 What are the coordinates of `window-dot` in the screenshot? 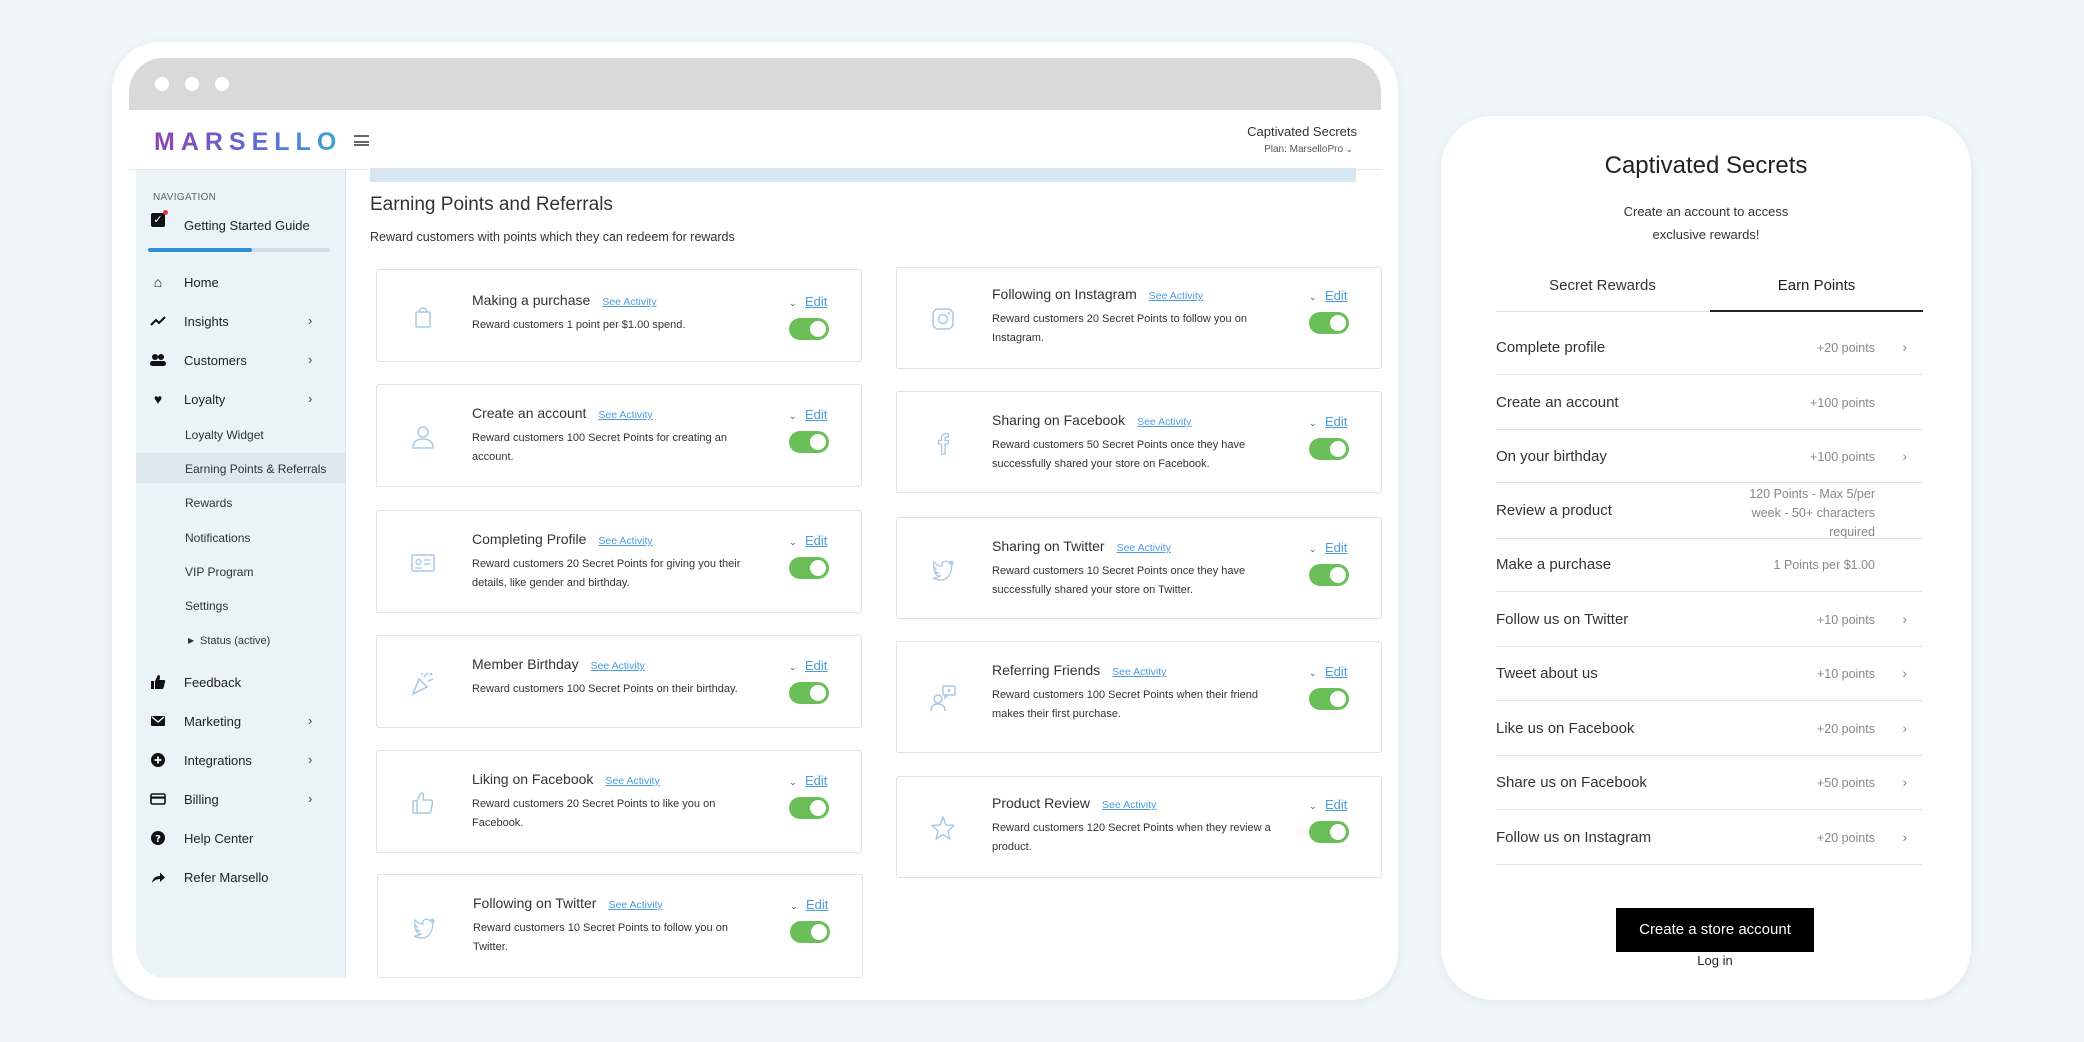 It's located at (192, 84).